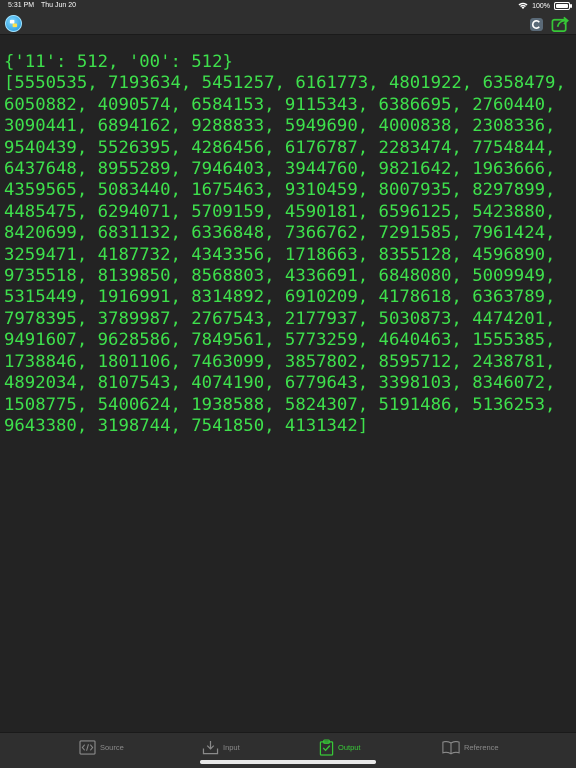 The width and height of the screenshot is (576, 768). I want to click on status-right: 100%, so click(545, 6).